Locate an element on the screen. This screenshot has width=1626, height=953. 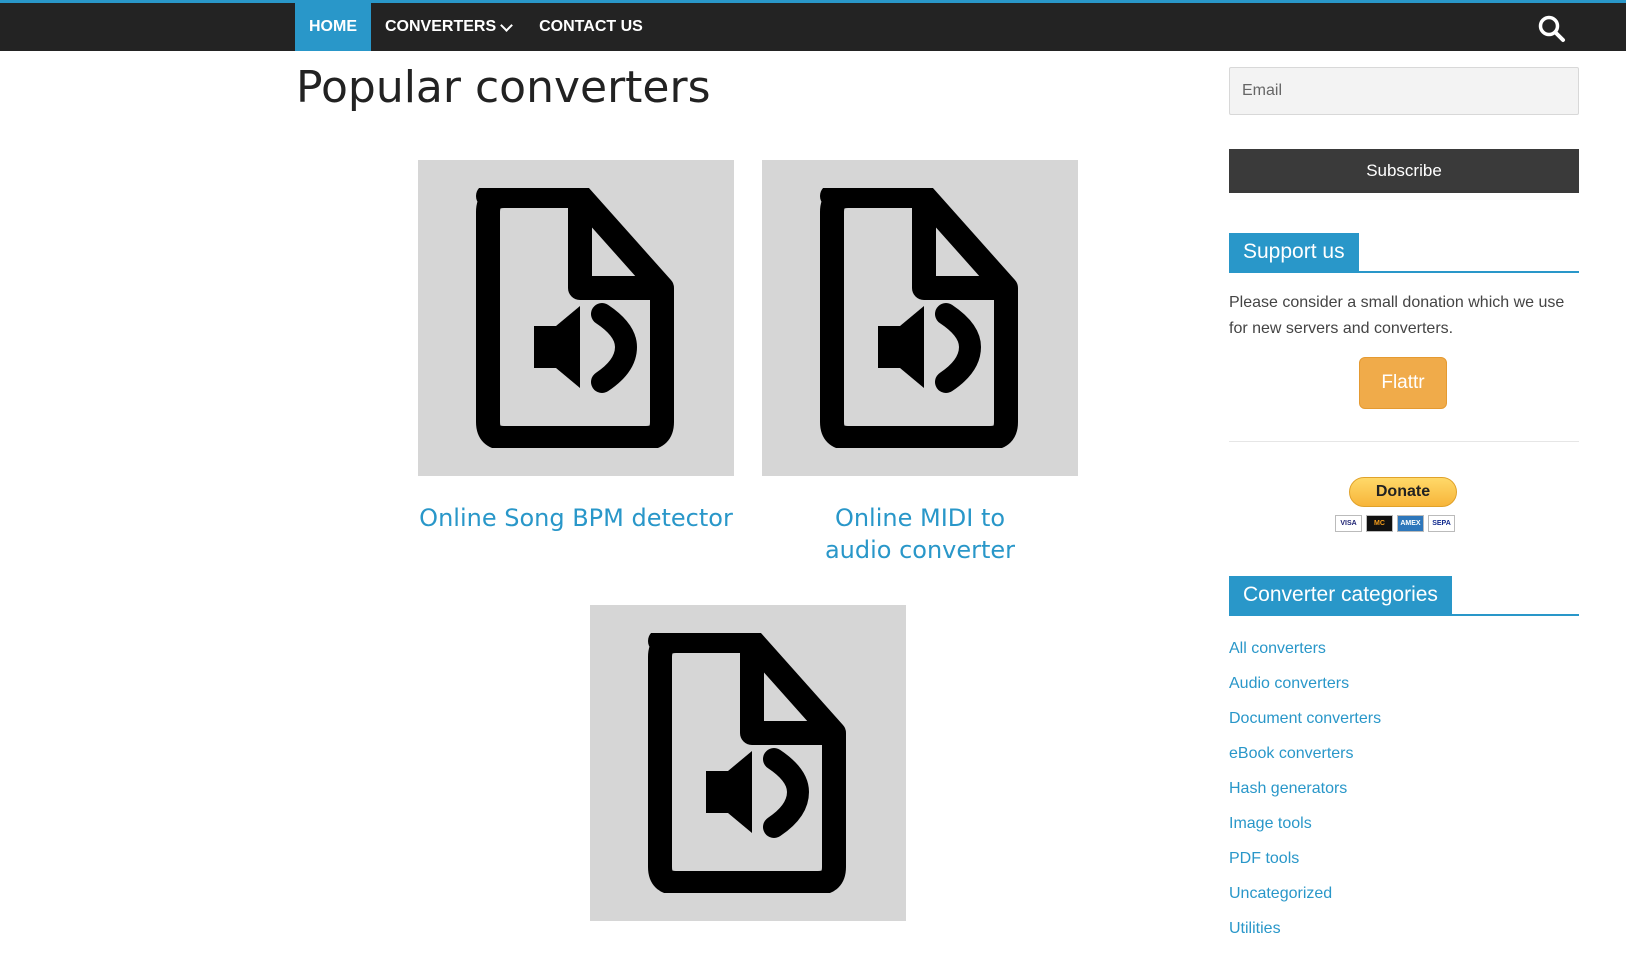
email-field is located at coordinates (1404, 91).